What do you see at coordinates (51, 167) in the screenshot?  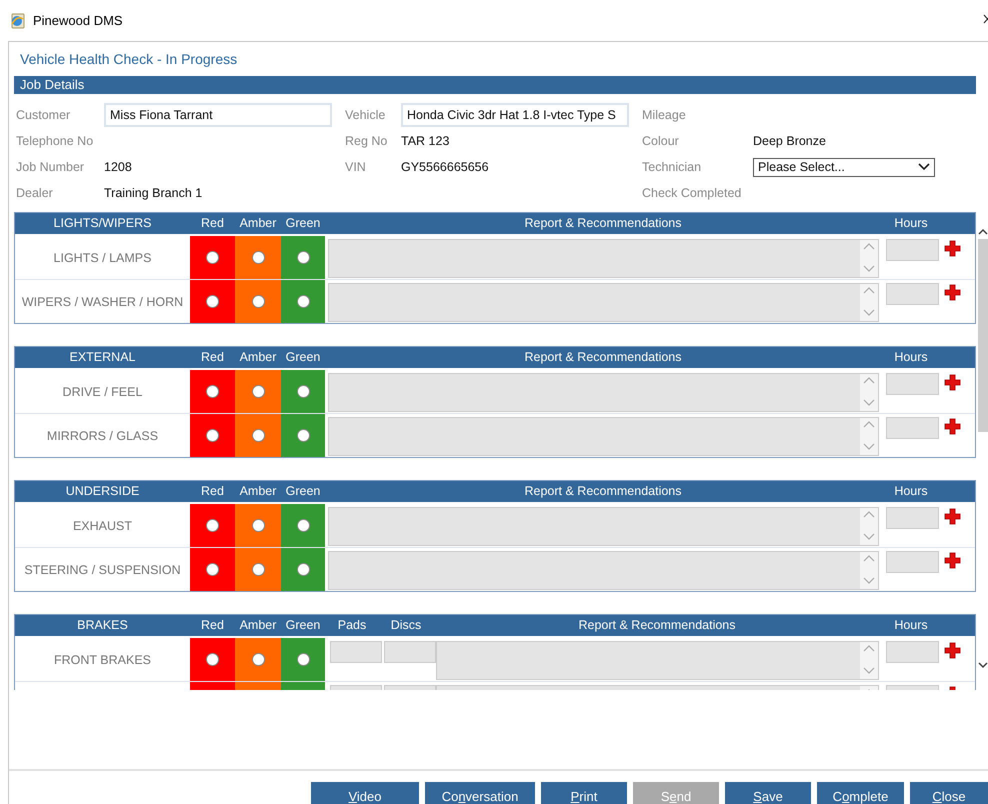 I see `field-label: Job Number` at bounding box center [51, 167].